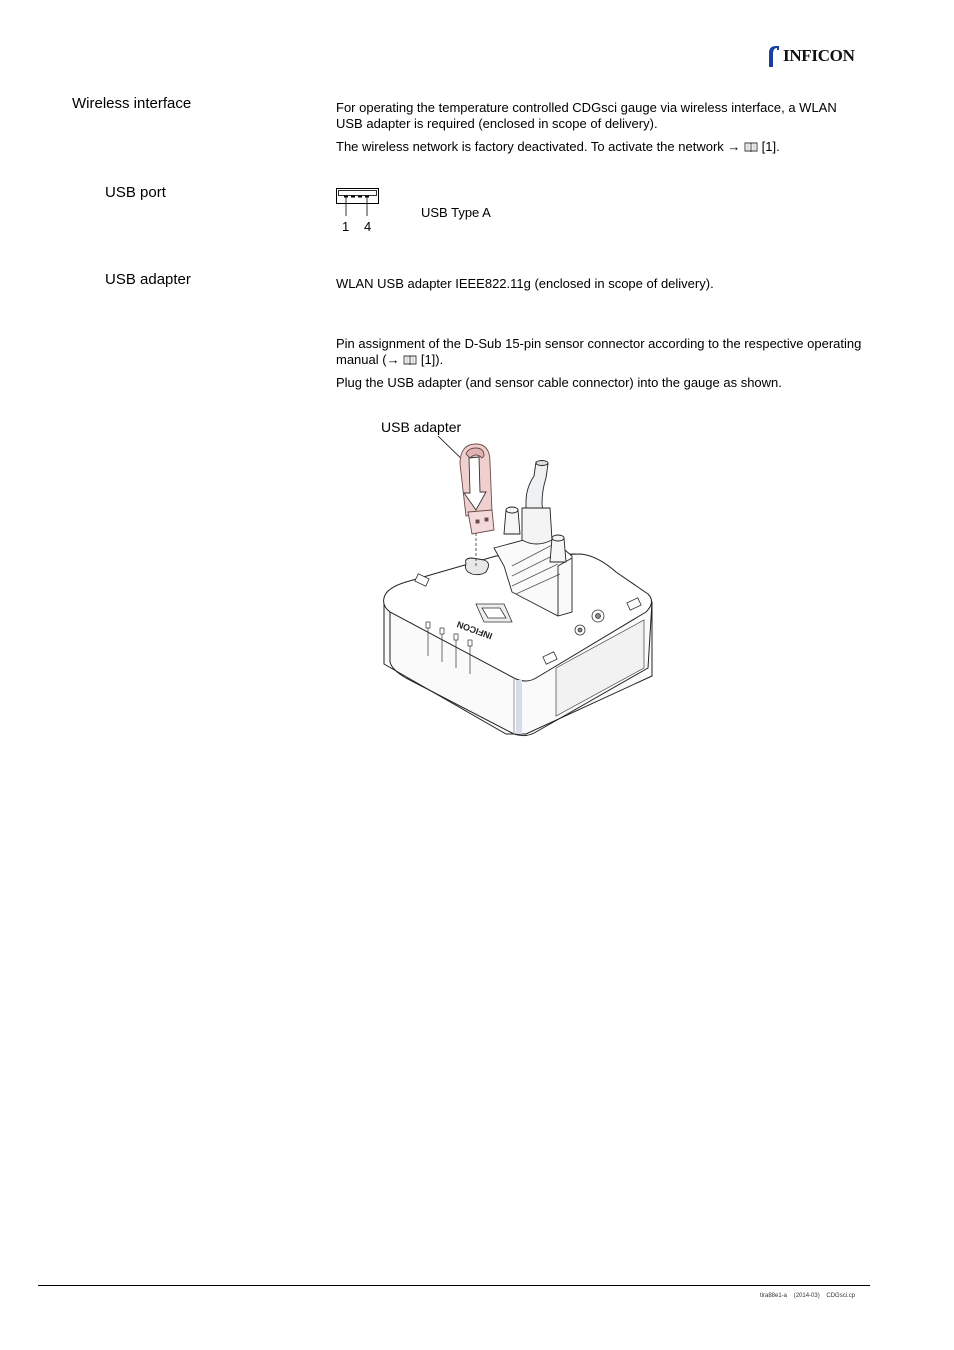 Image resolution: width=954 pixels, height=1350 pixels. Describe the element at coordinates (135, 192) in the screenshot. I see `section-heading-usb-port: USB port` at that location.